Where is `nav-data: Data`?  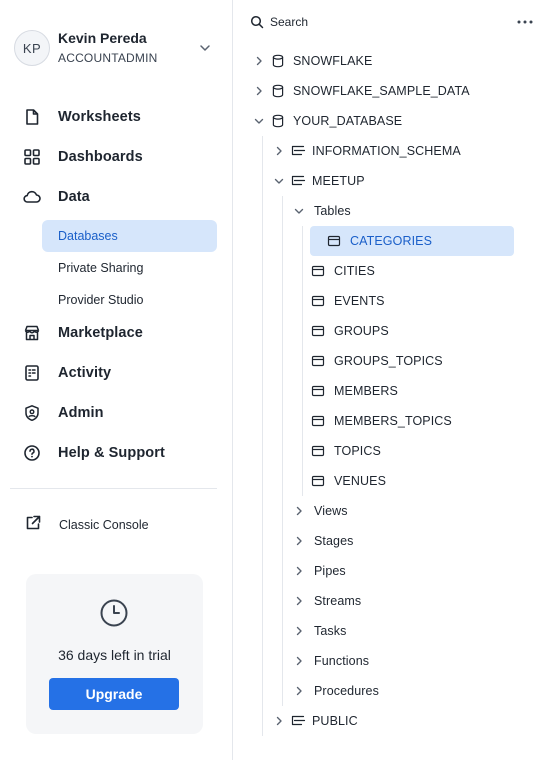 nav-data: Data is located at coordinates (119, 197).